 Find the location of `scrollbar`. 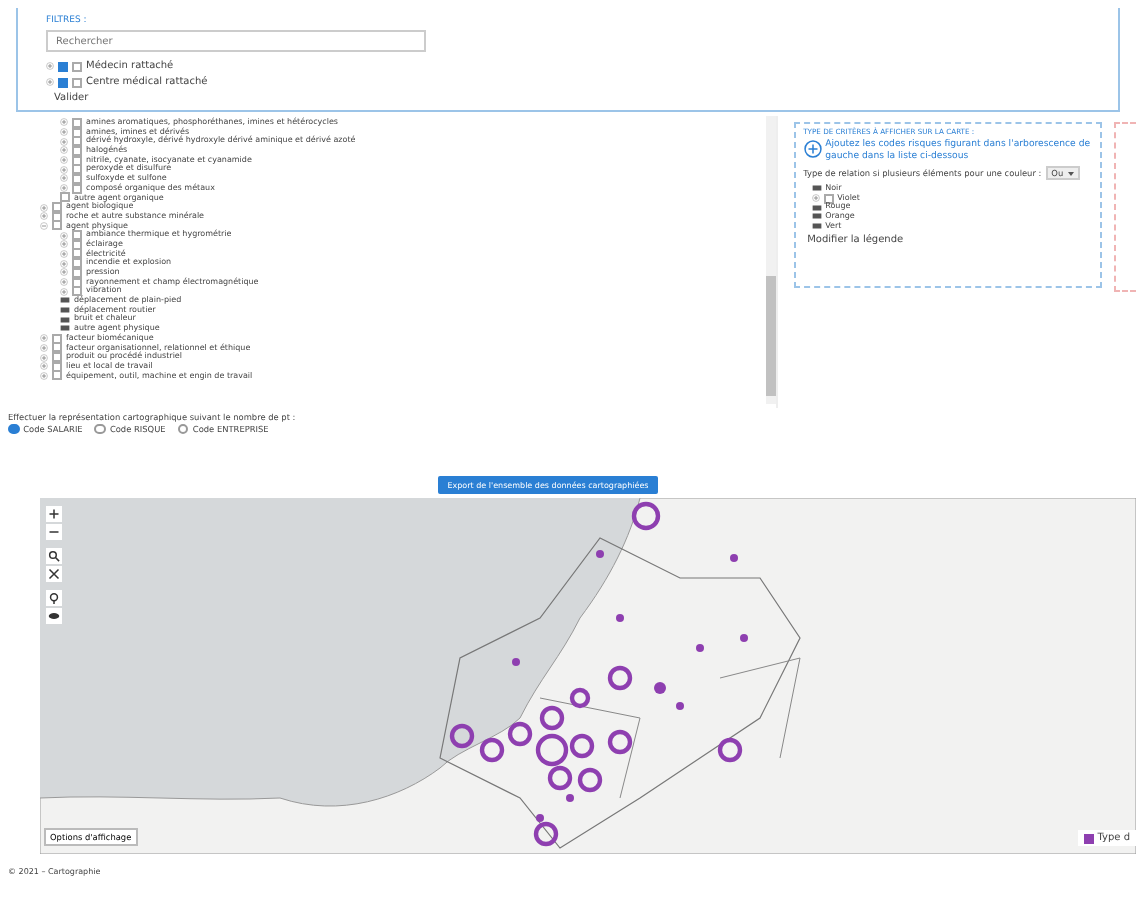

scrollbar is located at coordinates (770, 260).